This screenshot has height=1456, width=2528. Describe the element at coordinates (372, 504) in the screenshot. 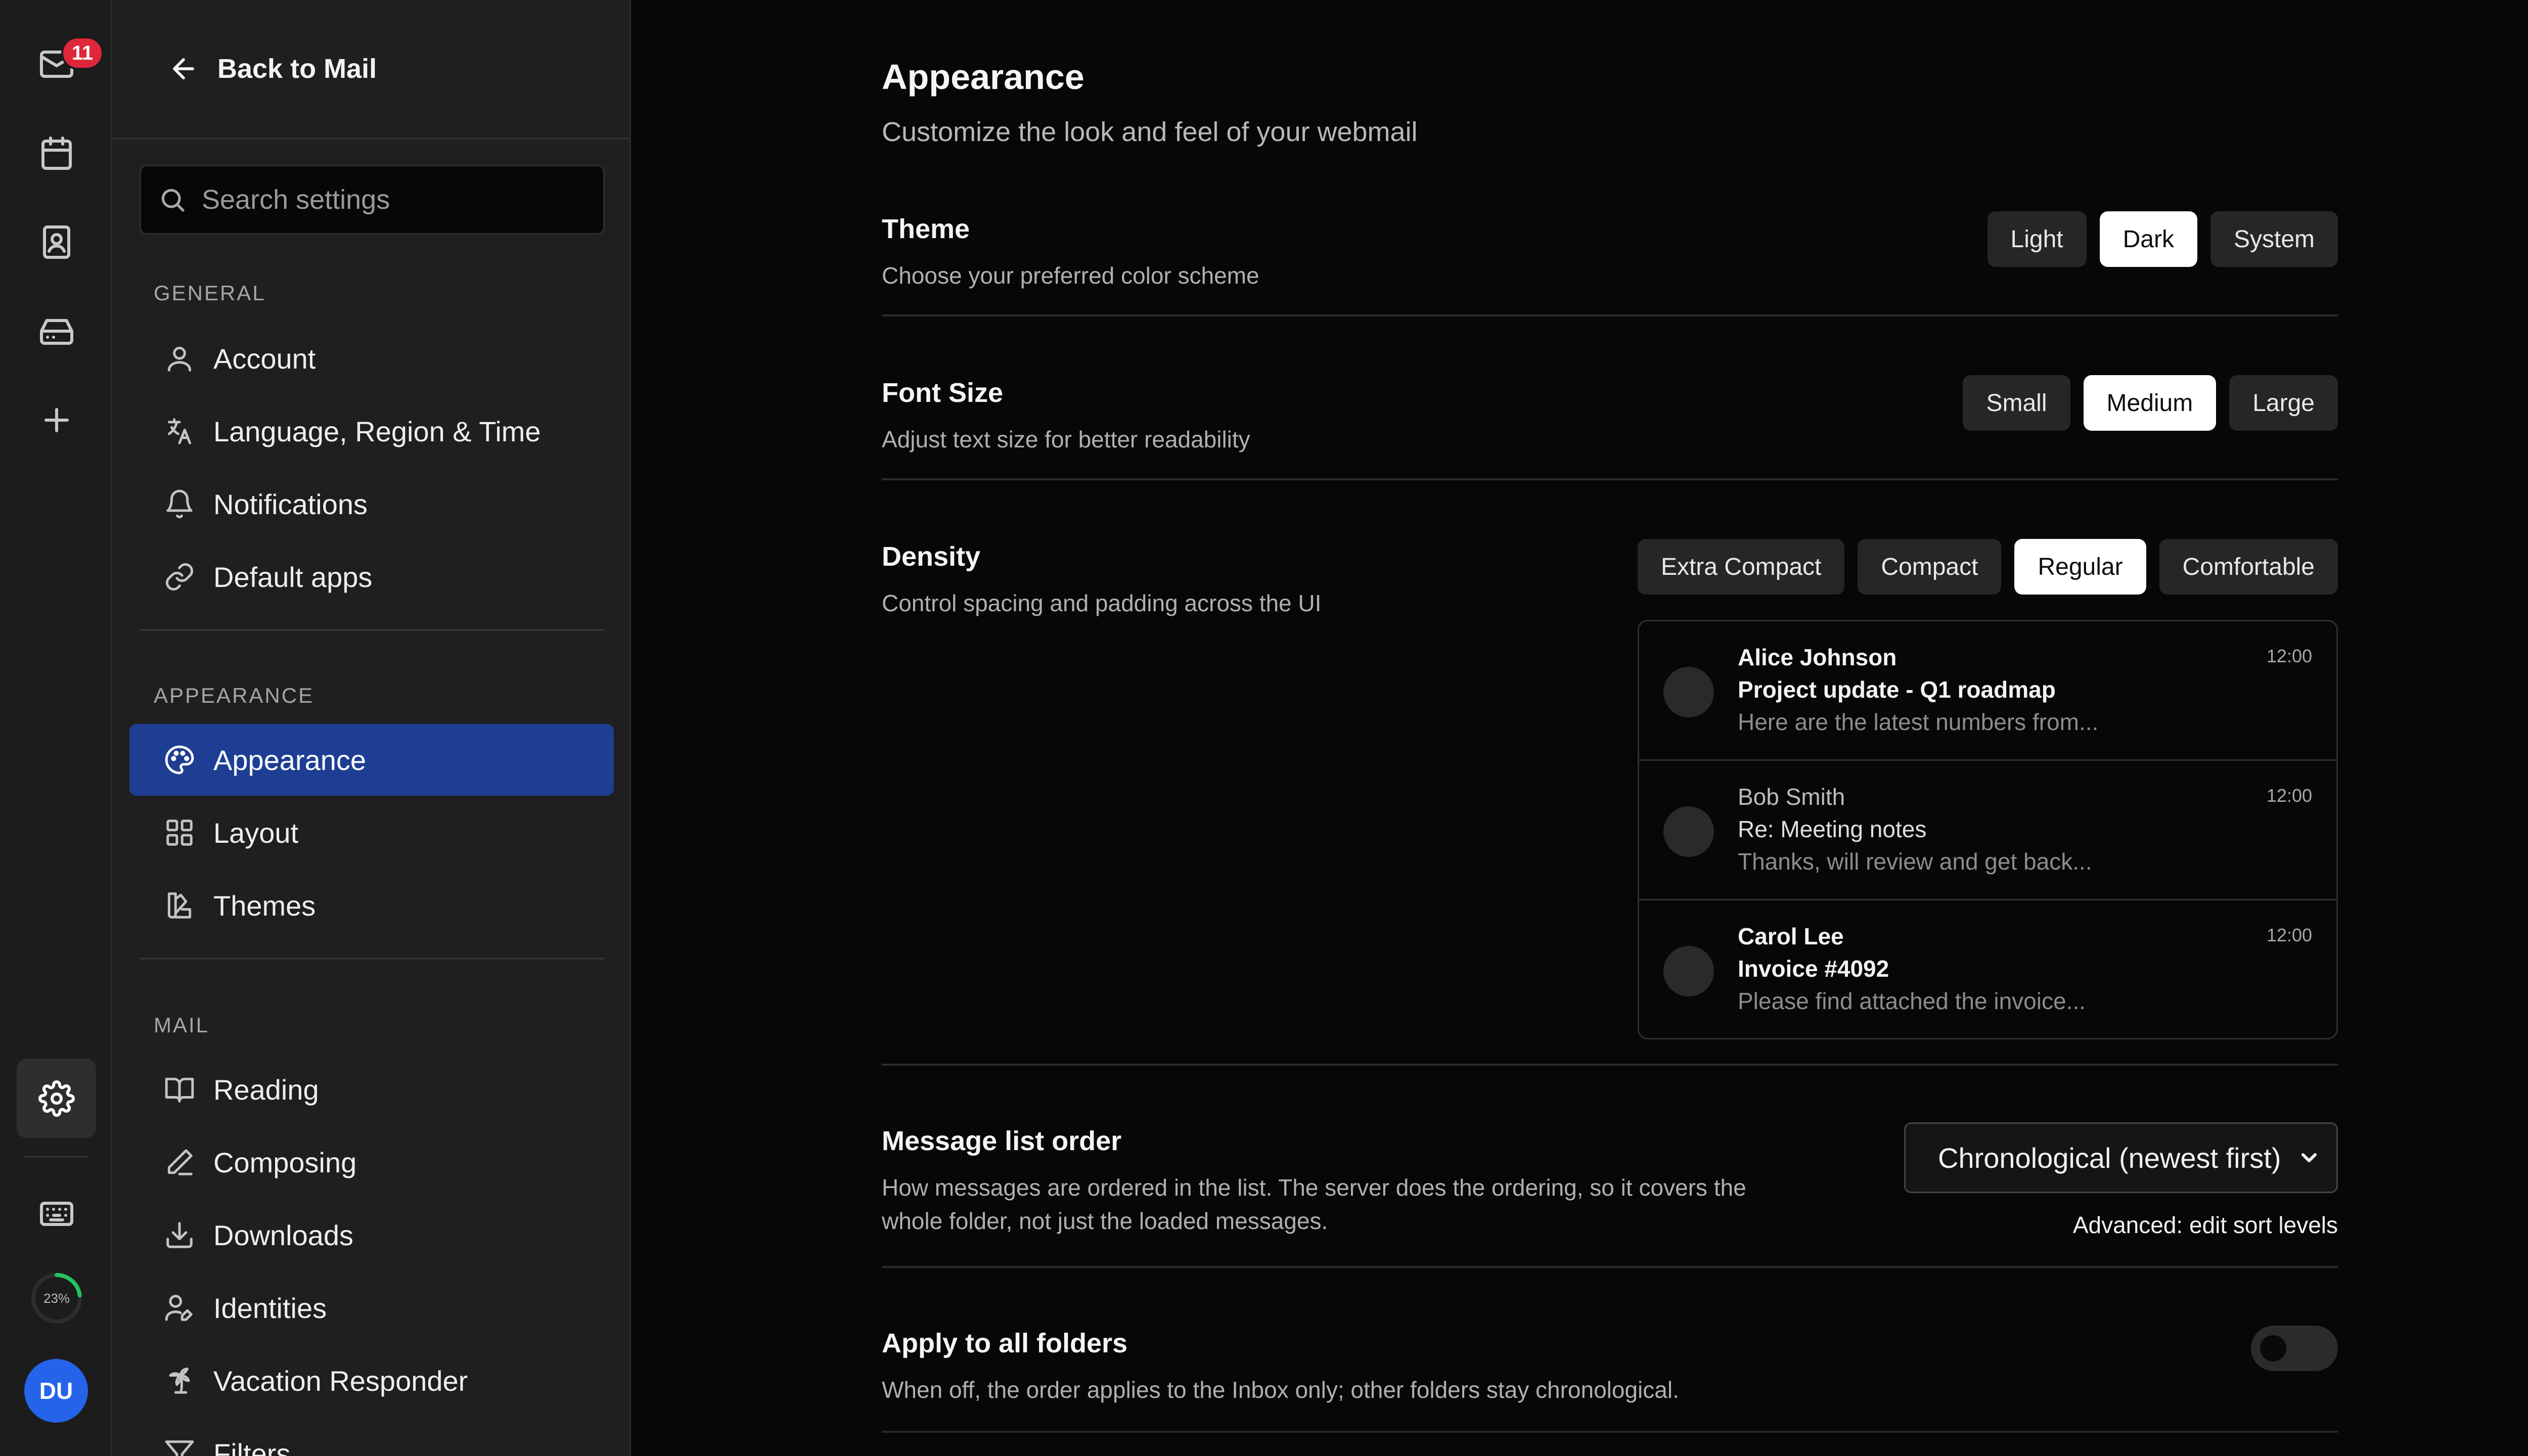

I see `sidebar-item-notifications: Notifications` at that location.